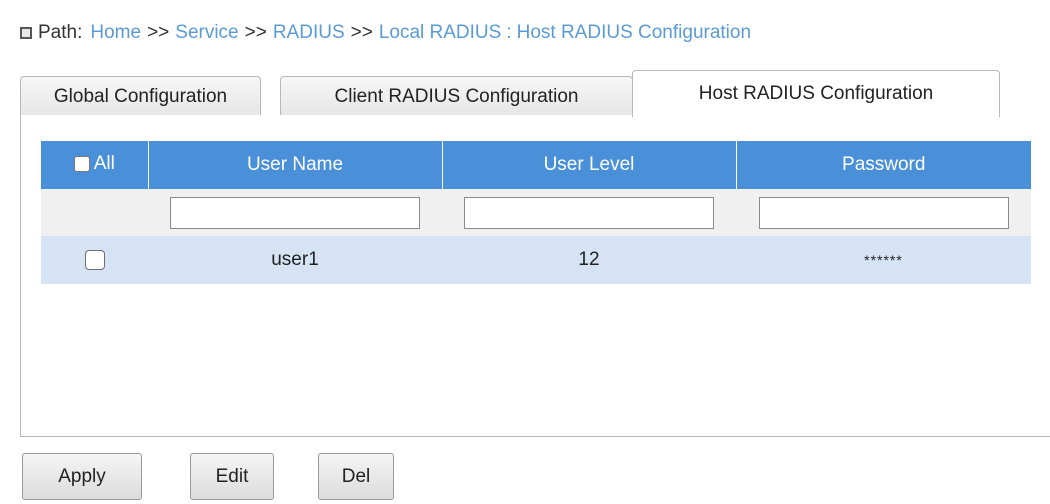 The height and width of the screenshot is (504, 1050). I want to click on user-name-filter-input, so click(295, 212).